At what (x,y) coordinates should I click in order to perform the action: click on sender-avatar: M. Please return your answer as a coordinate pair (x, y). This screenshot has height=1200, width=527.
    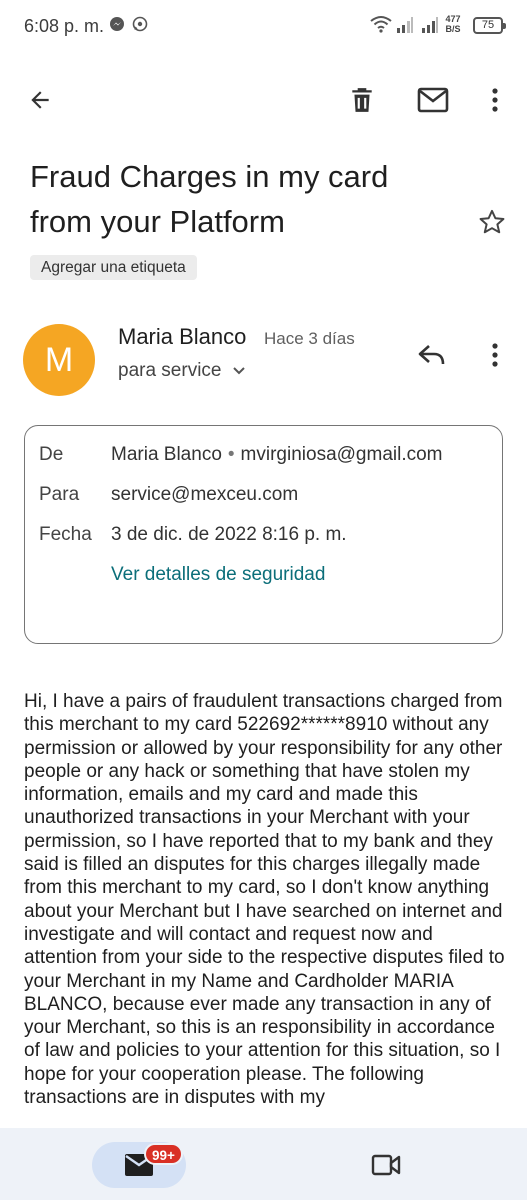
    Looking at the image, I should click on (59, 360).